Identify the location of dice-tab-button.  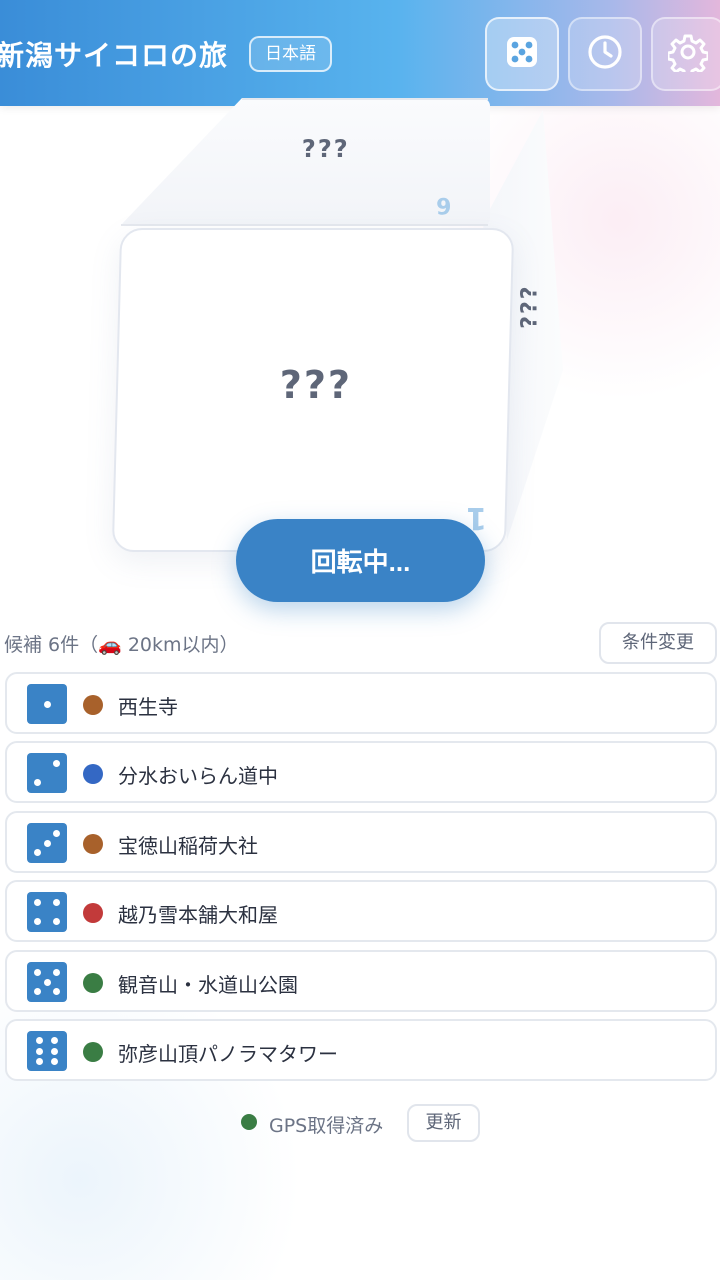
(522, 54).